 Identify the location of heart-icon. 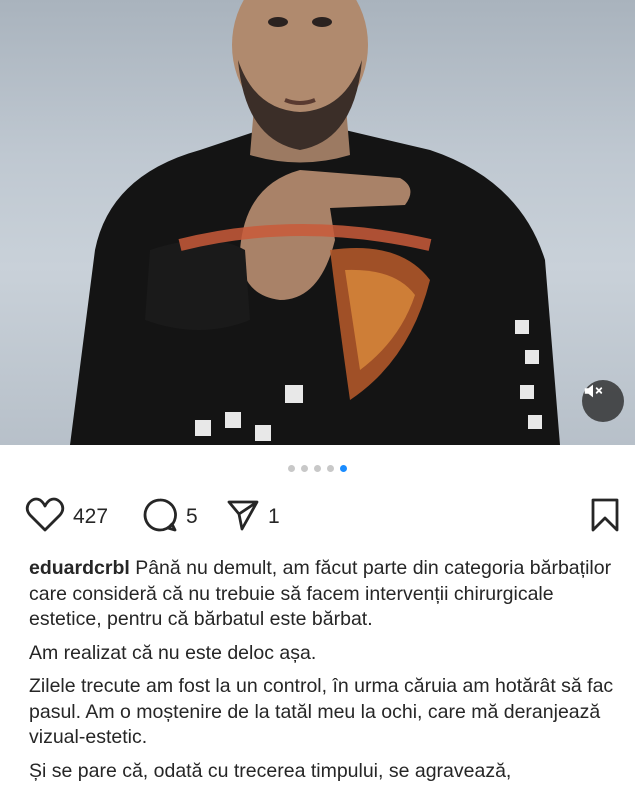
(45, 517).